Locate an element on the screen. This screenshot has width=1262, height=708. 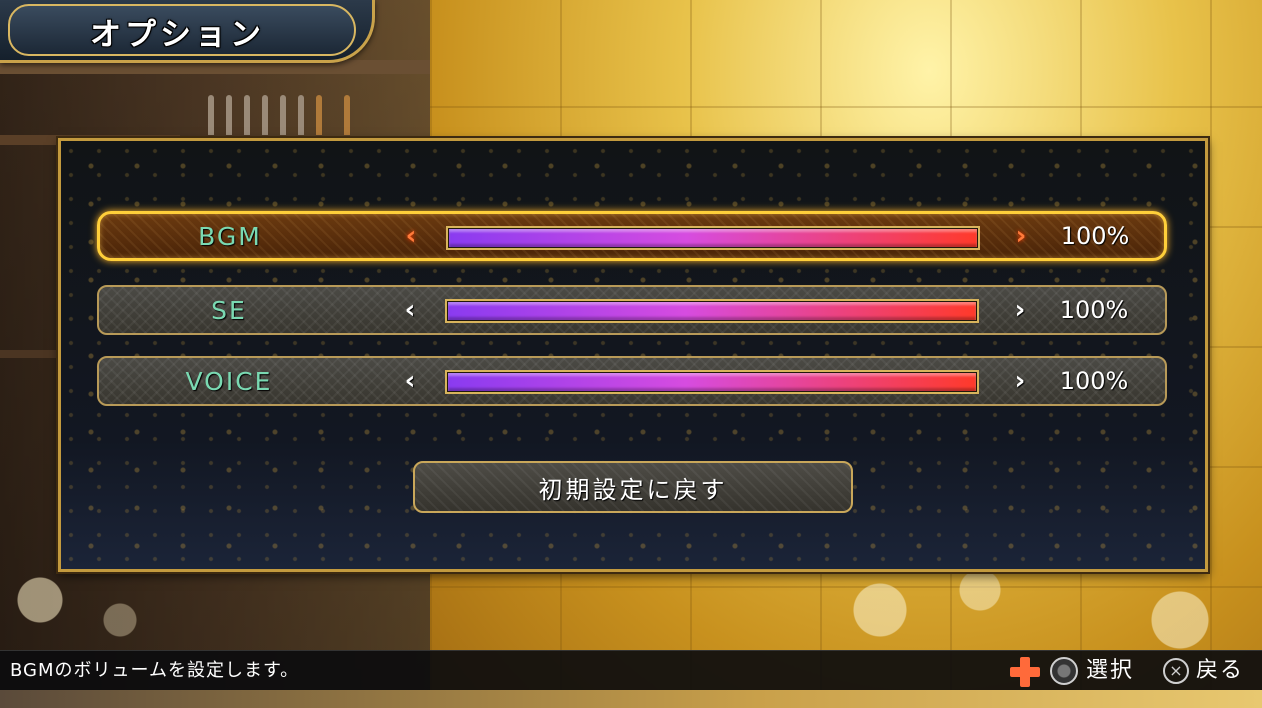
background-bottom-strip is located at coordinates (631, 699).